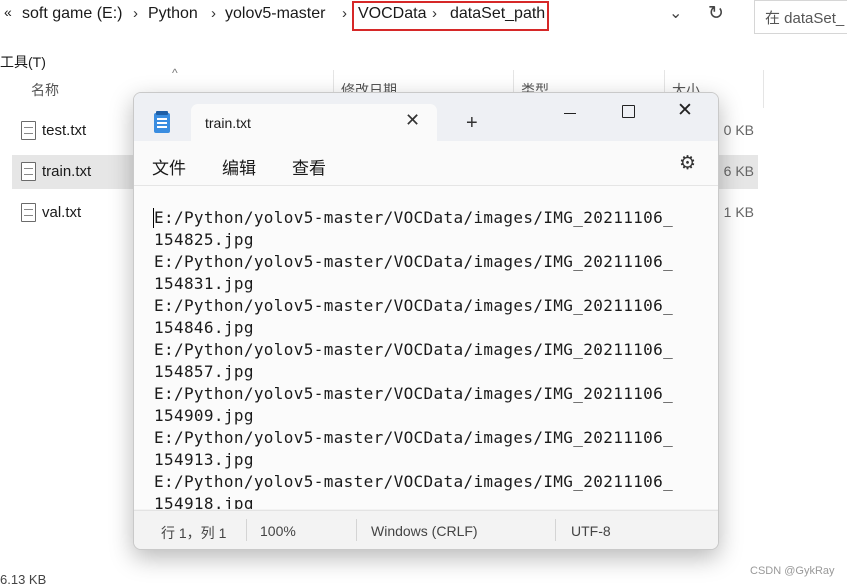  What do you see at coordinates (67, 171) in the screenshot?
I see `file-name: train.txt` at bounding box center [67, 171].